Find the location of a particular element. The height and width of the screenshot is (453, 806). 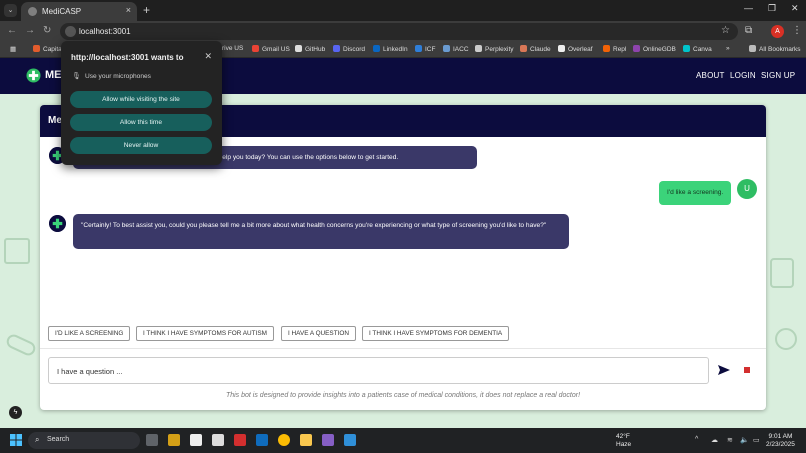

task-view-icon is located at coordinates (152, 440).